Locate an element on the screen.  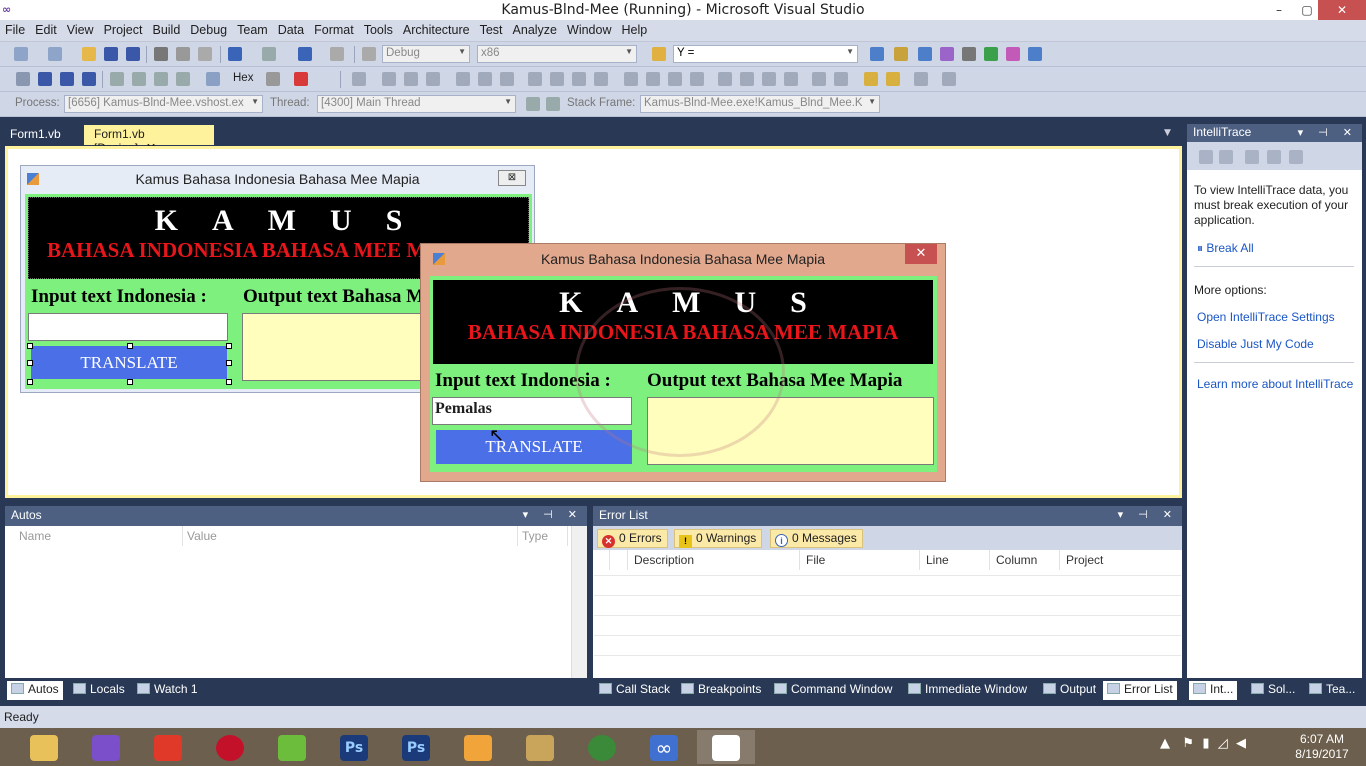
open-folder-icon is located at coordinates (89, 54).